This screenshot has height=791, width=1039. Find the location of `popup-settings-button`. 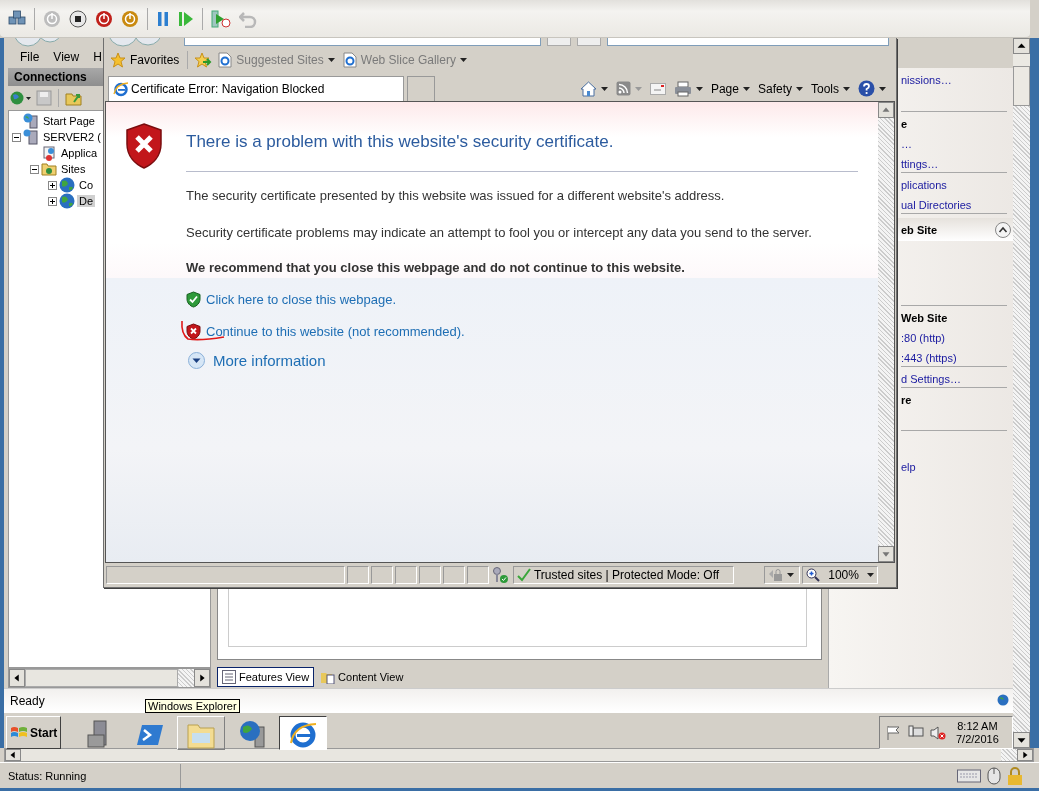

popup-settings-button is located at coordinates (782, 575).